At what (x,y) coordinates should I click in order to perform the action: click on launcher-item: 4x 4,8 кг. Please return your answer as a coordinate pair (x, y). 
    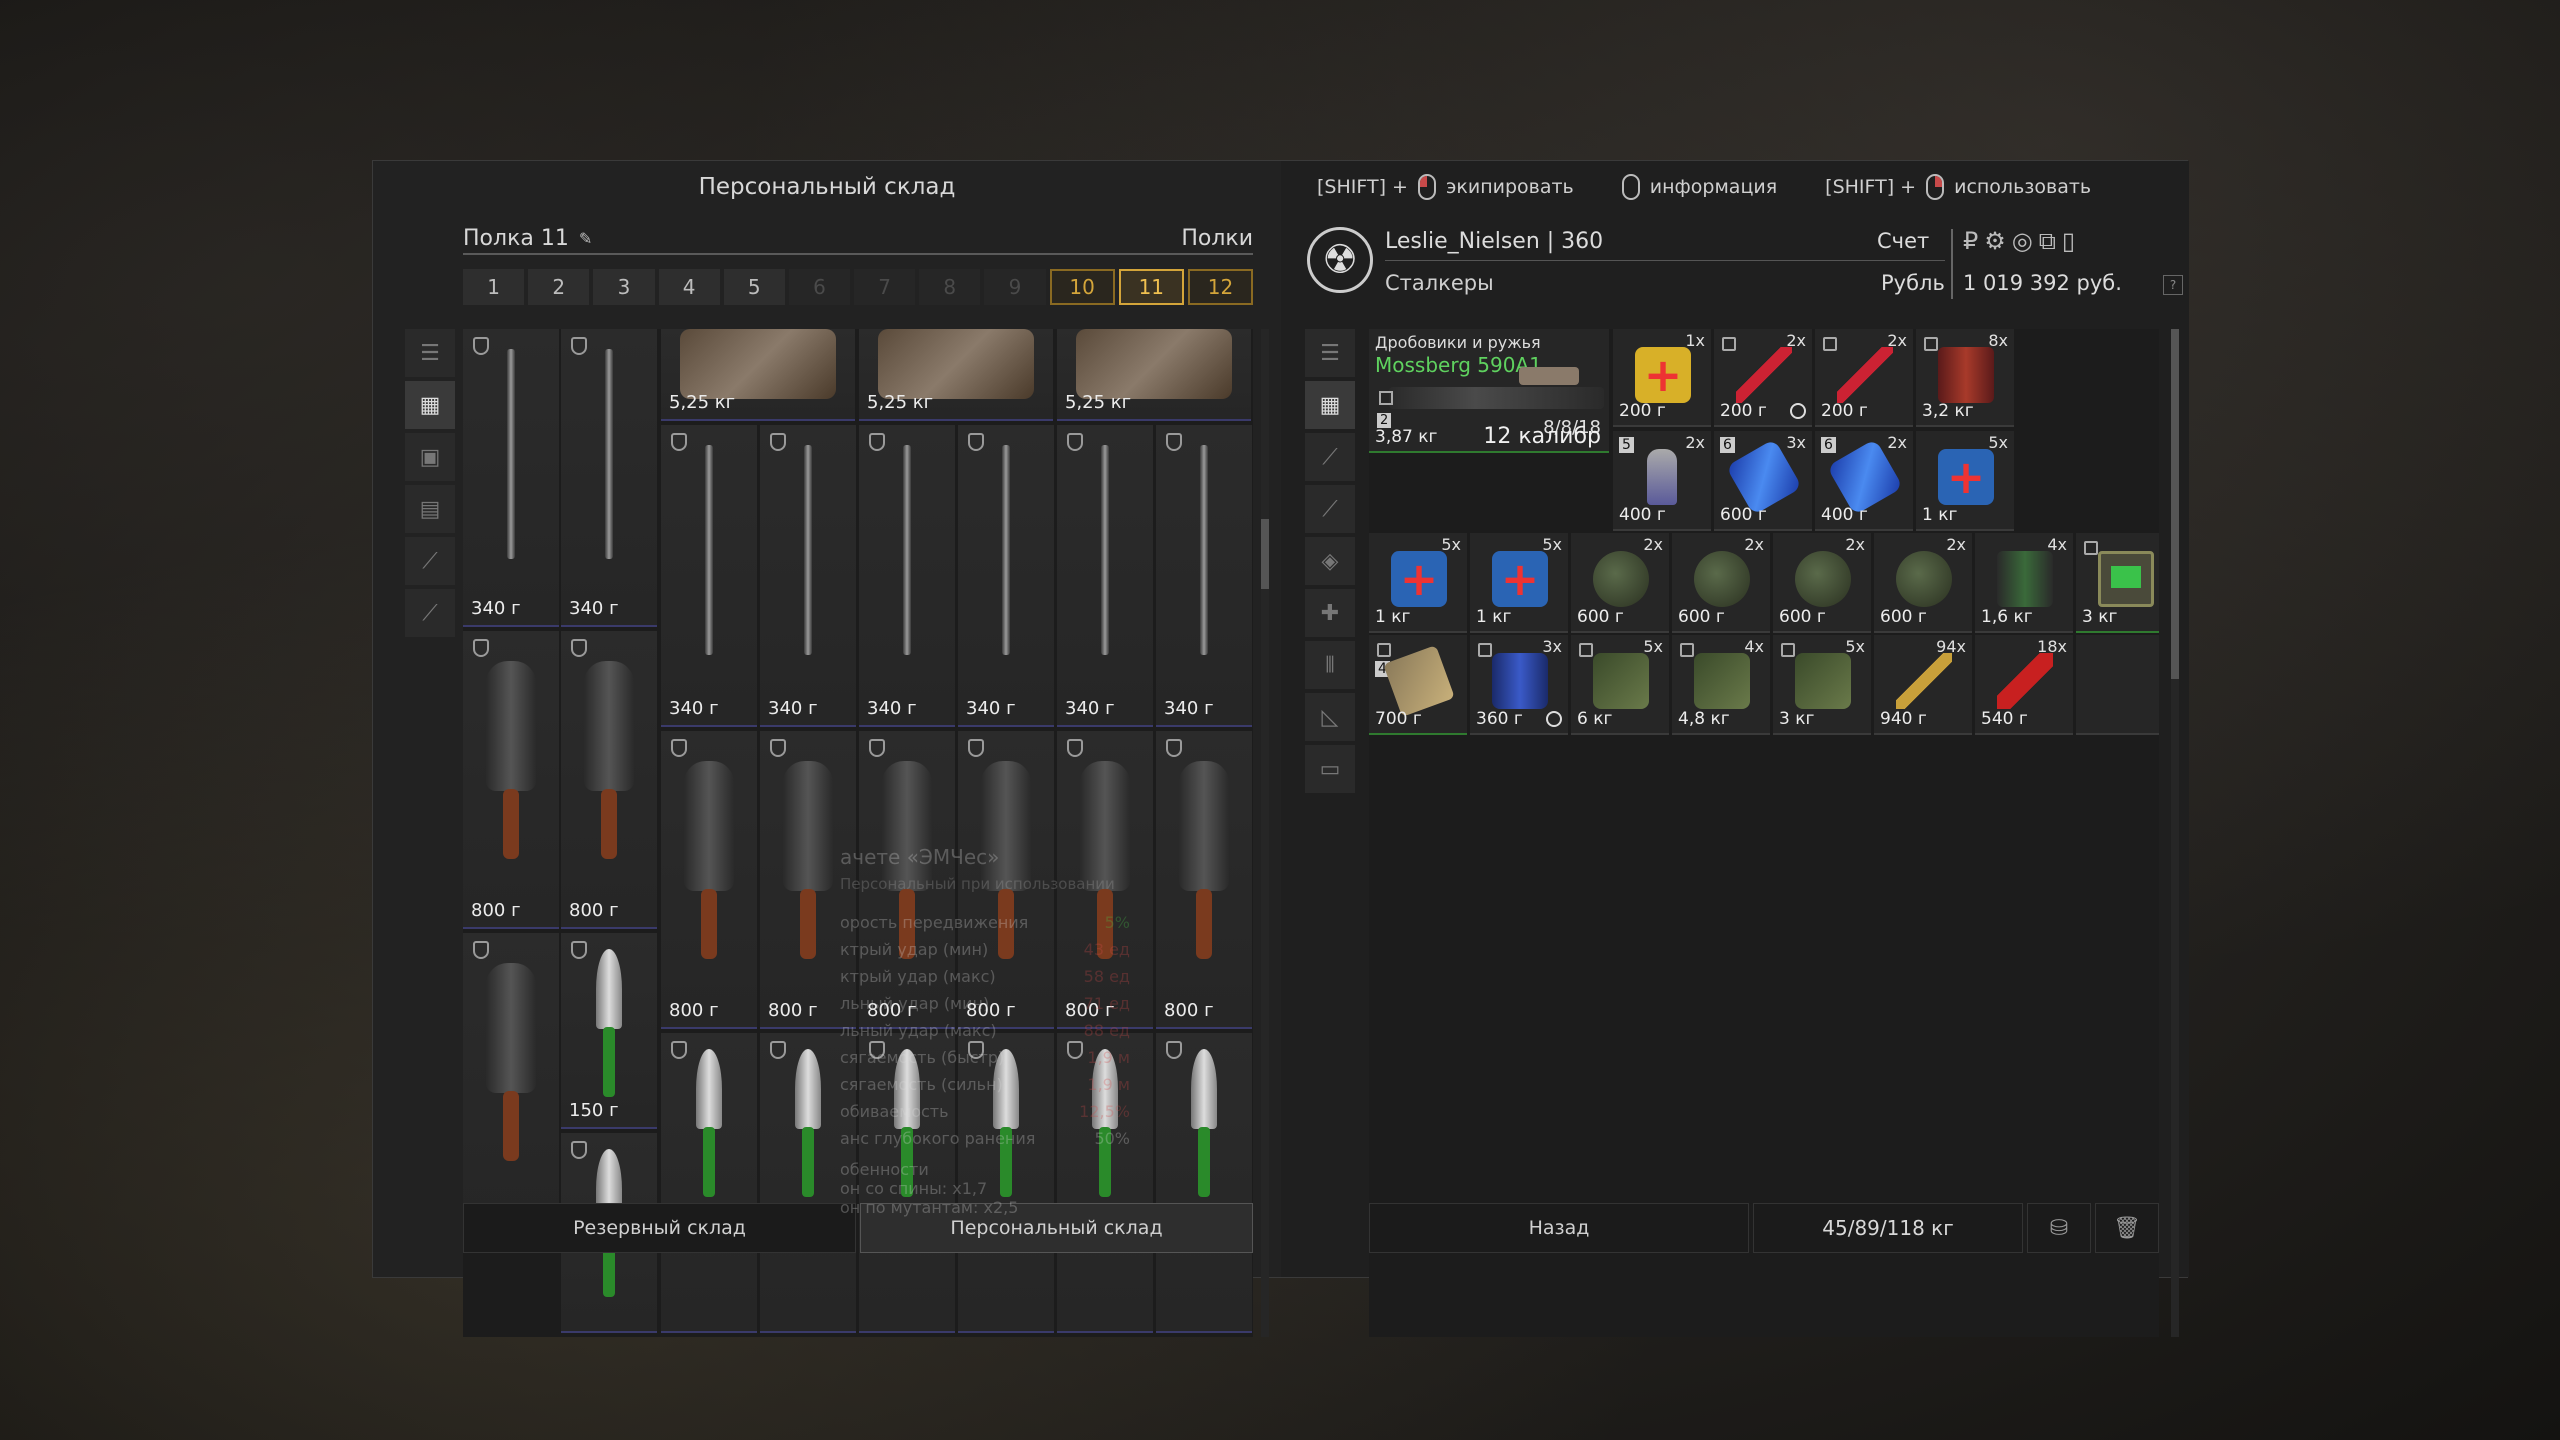
    Looking at the image, I should click on (1721, 685).